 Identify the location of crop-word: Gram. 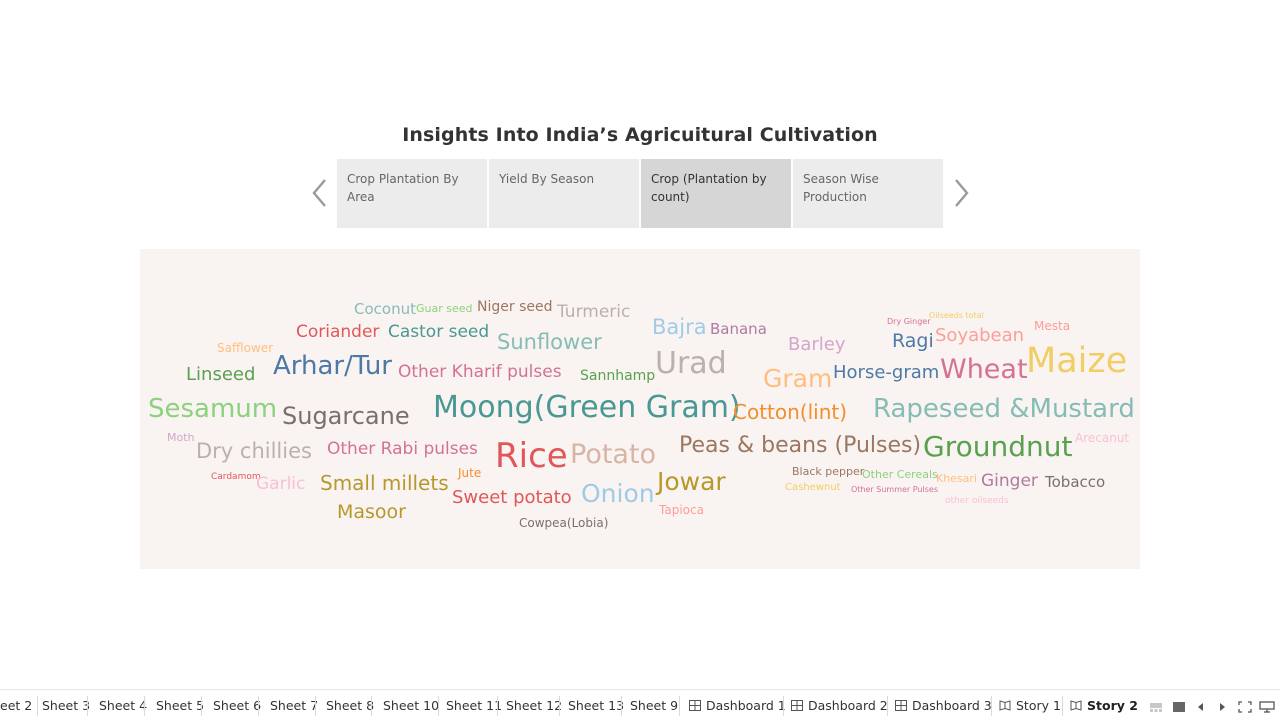
(797, 378).